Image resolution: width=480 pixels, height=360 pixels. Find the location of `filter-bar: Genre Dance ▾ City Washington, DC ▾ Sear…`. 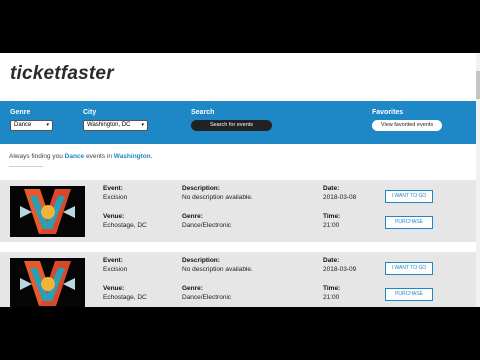

filter-bar: Genre Dance ▾ City Washington, DC ▾ Sear… is located at coordinates (238, 122).